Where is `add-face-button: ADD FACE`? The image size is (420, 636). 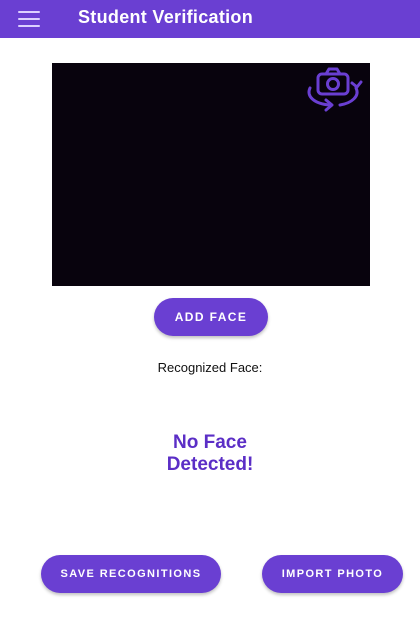 add-face-button: ADD FACE is located at coordinates (211, 317).